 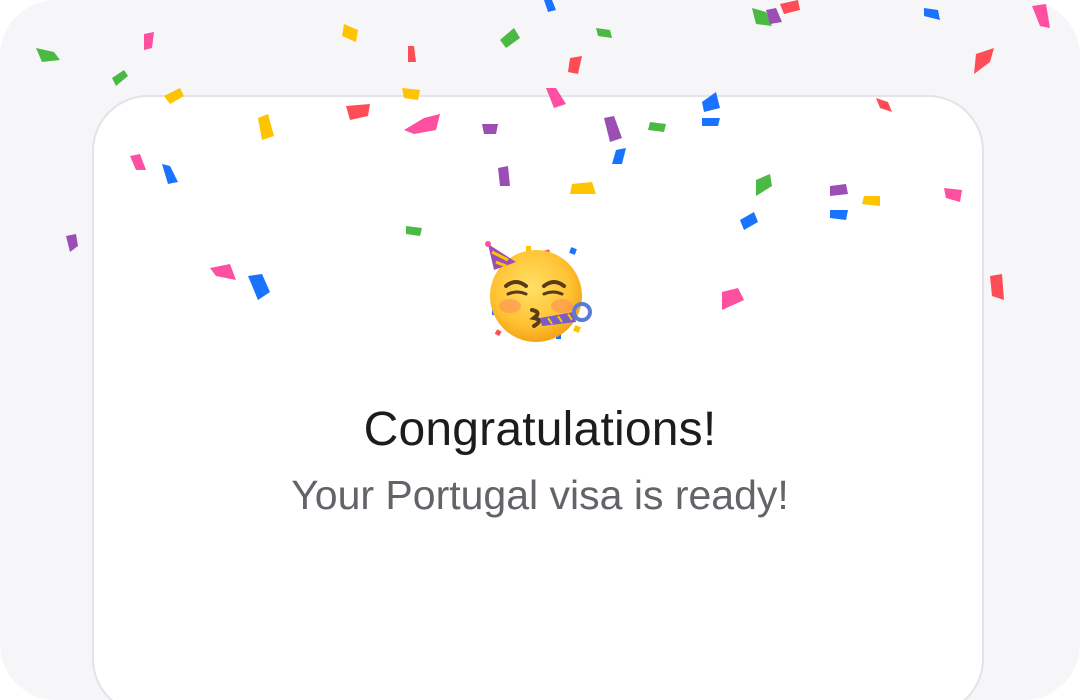 I want to click on congratulations-title: Congratulations!, so click(x=540, y=429).